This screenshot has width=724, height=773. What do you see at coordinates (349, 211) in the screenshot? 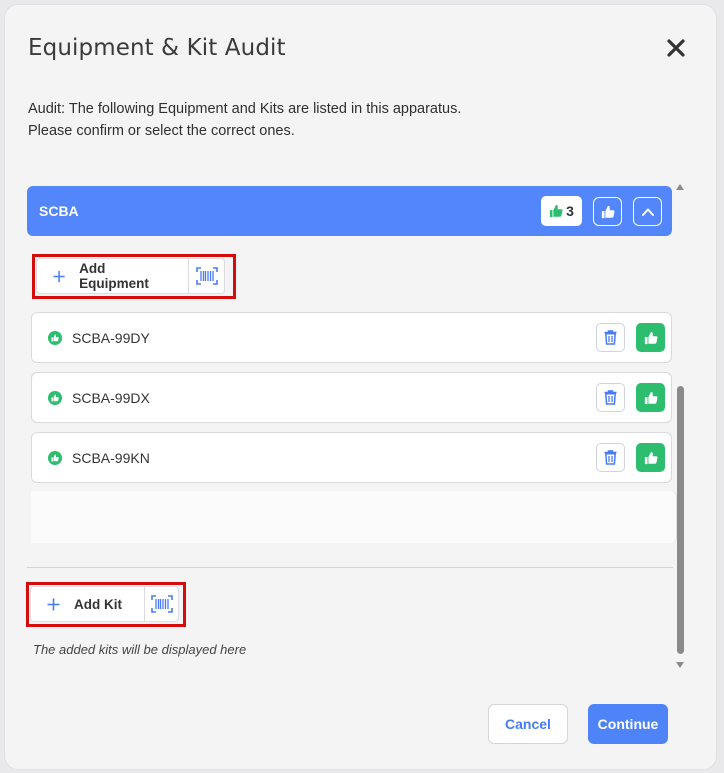
I see `group-header-scba: SCBA 3` at bounding box center [349, 211].